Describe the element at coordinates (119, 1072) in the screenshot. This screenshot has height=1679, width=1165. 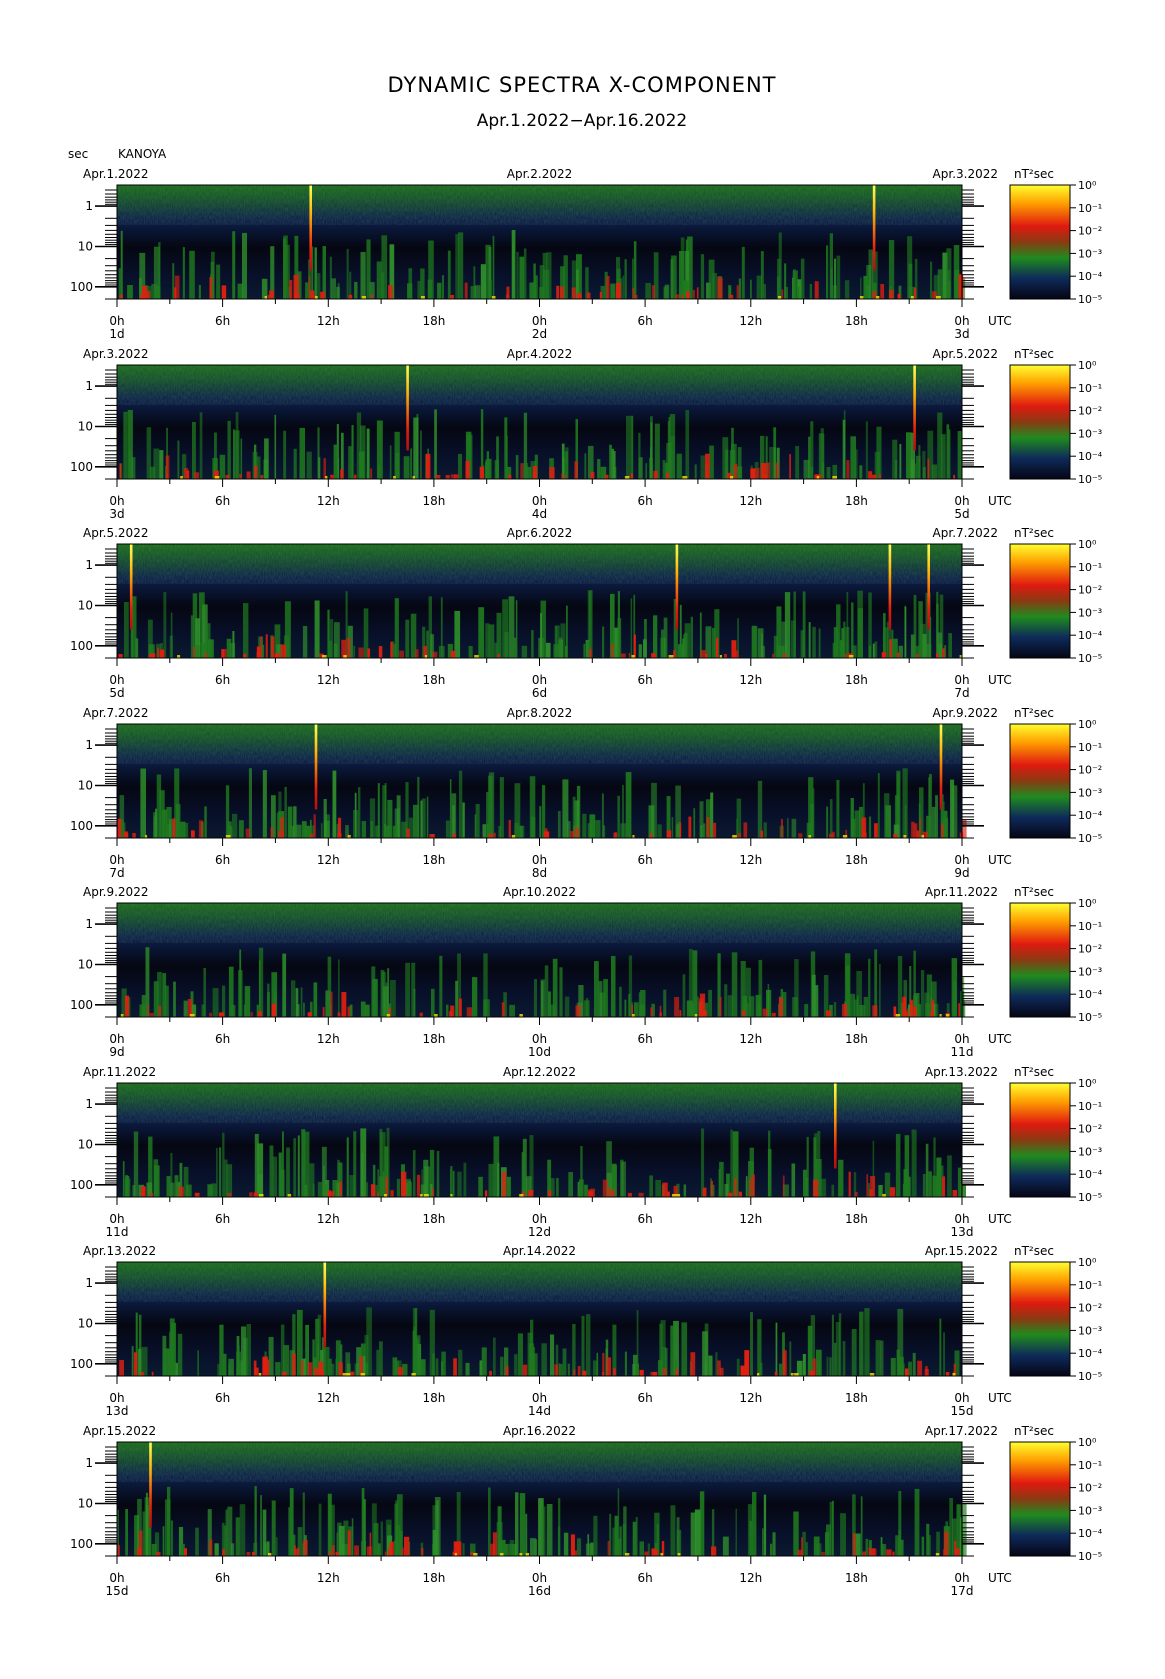
I see `panel-left-date: Apr.11.2022` at that location.